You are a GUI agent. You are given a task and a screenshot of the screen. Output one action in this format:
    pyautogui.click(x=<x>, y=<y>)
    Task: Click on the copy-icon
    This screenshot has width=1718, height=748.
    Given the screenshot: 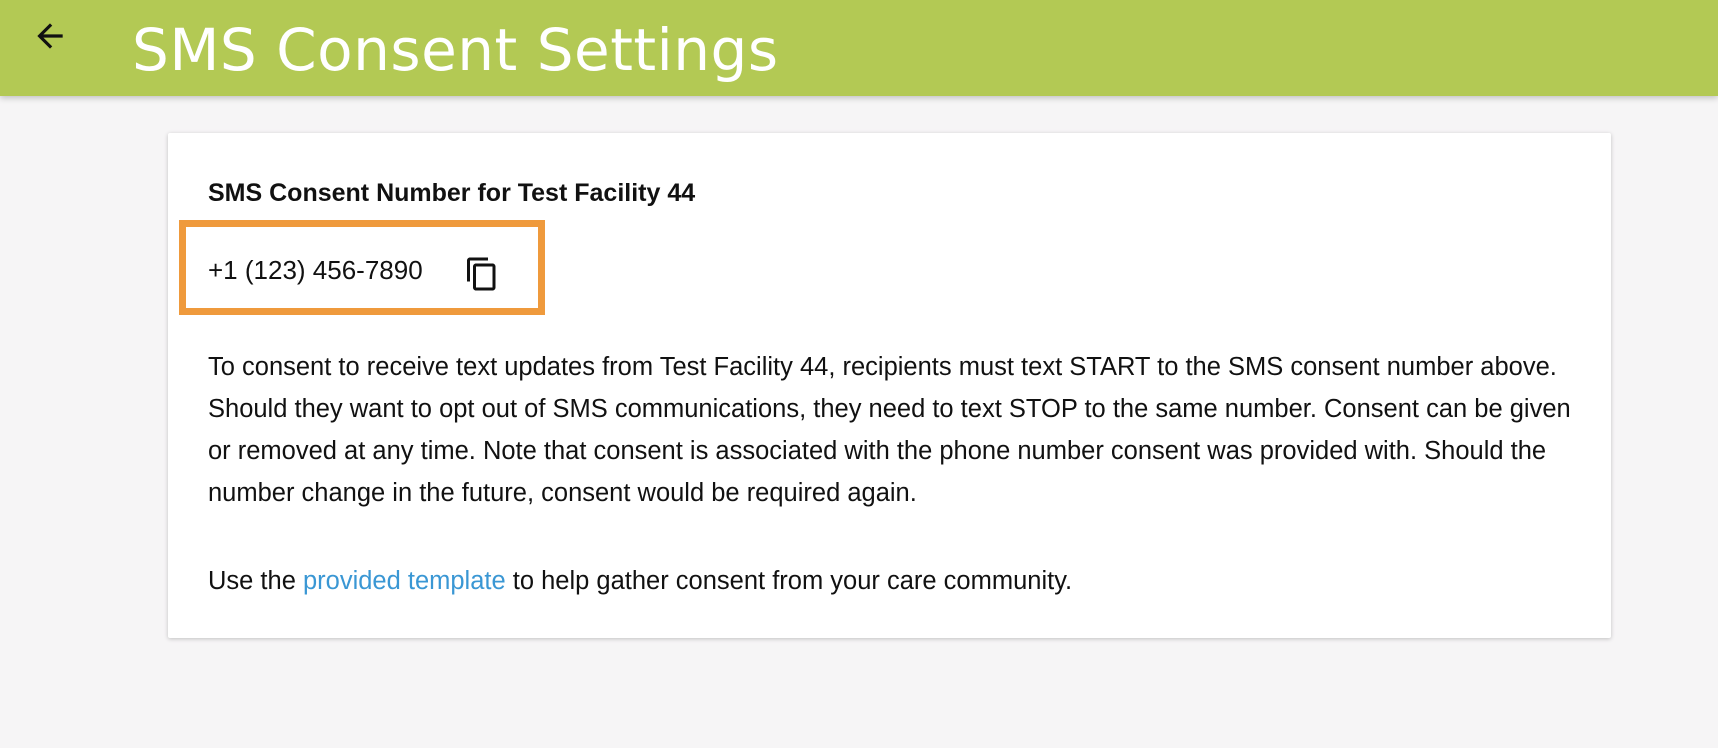 What is the action you would take?
    pyautogui.click(x=481, y=274)
    